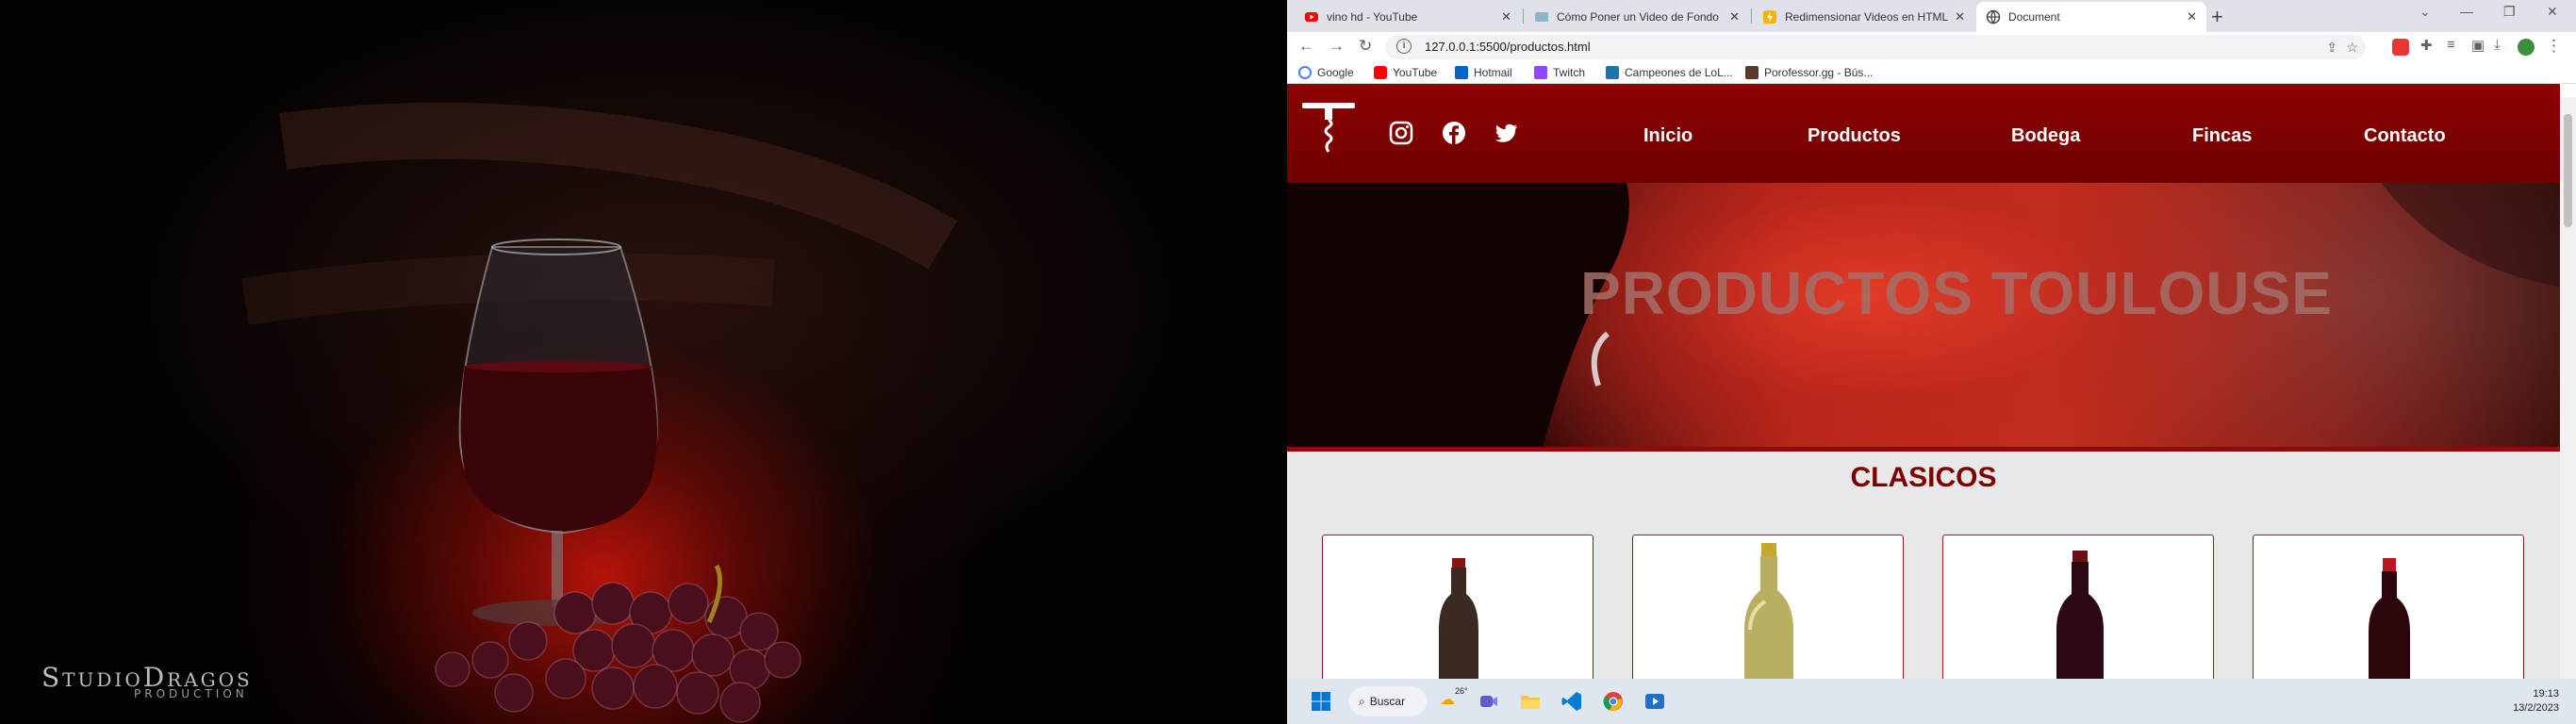  I want to click on weather-cloud-icon: ☁, so click(1447, 700).